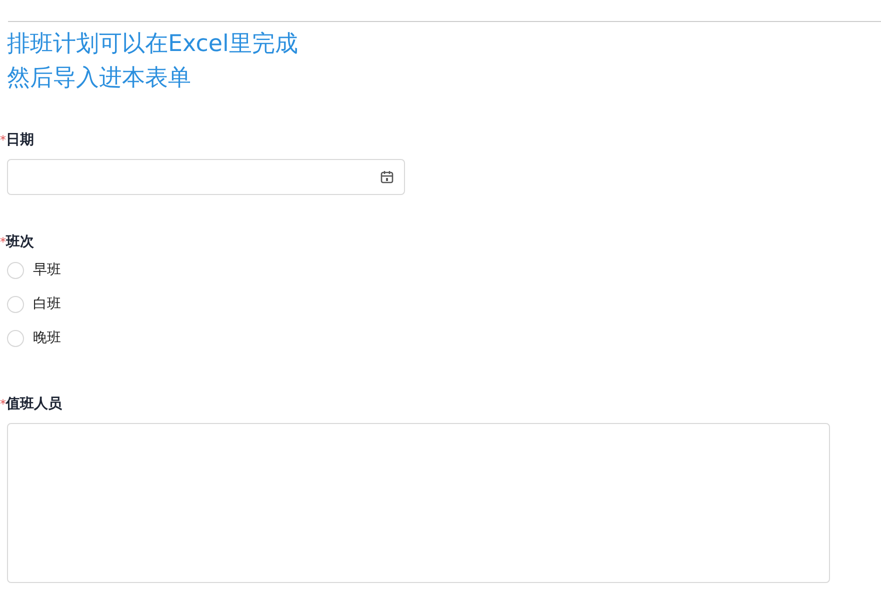  I want to click on date-field, so click(206, 177).